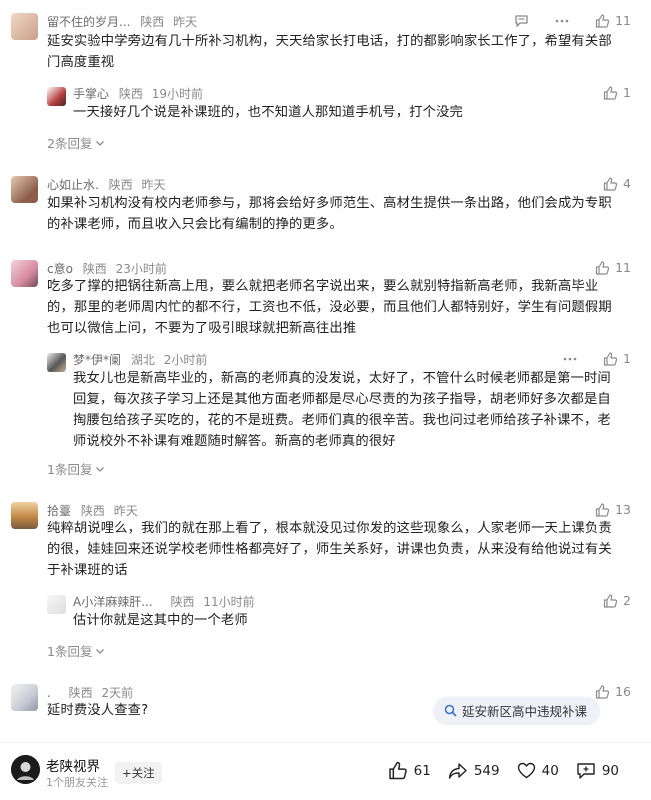 This screenshot has width=651, height=800. What do you see at coordinates (138, 773) in the screenshot?
I see `follow-button: +关注` at bounding box center [138, 773].